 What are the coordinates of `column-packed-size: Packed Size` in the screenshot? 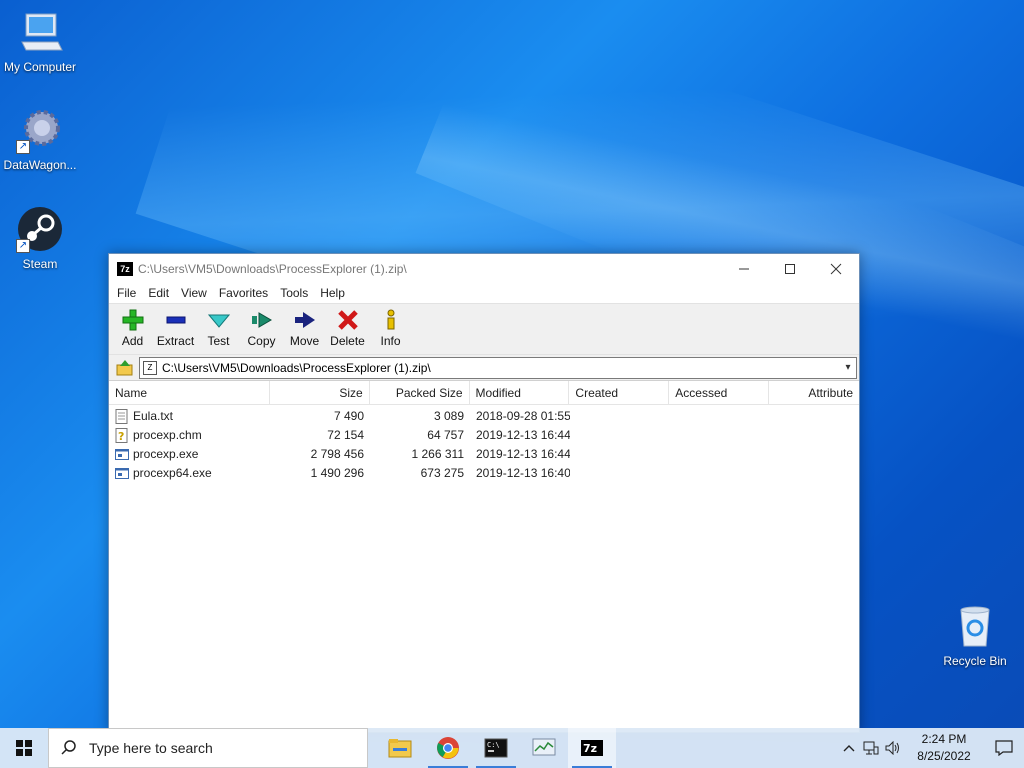 It's located at (420, 392).